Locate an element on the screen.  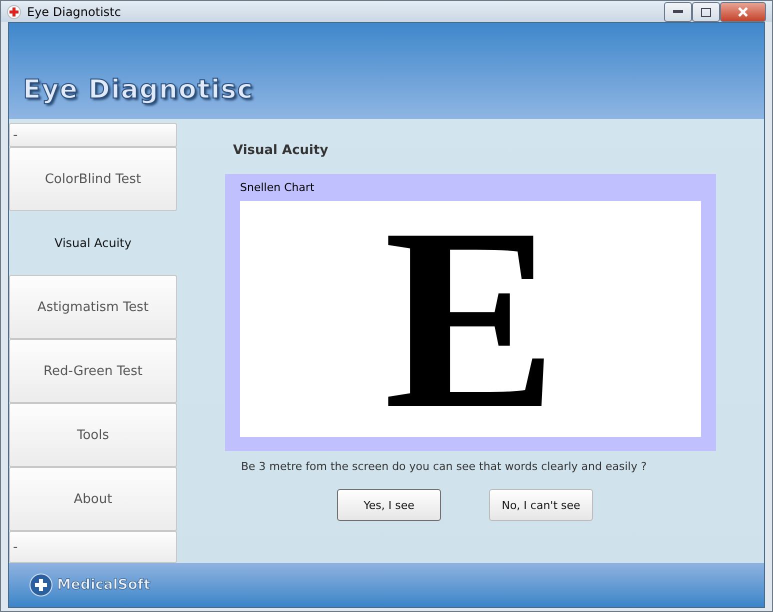
minimize-button is located at coordinates (678, 12).